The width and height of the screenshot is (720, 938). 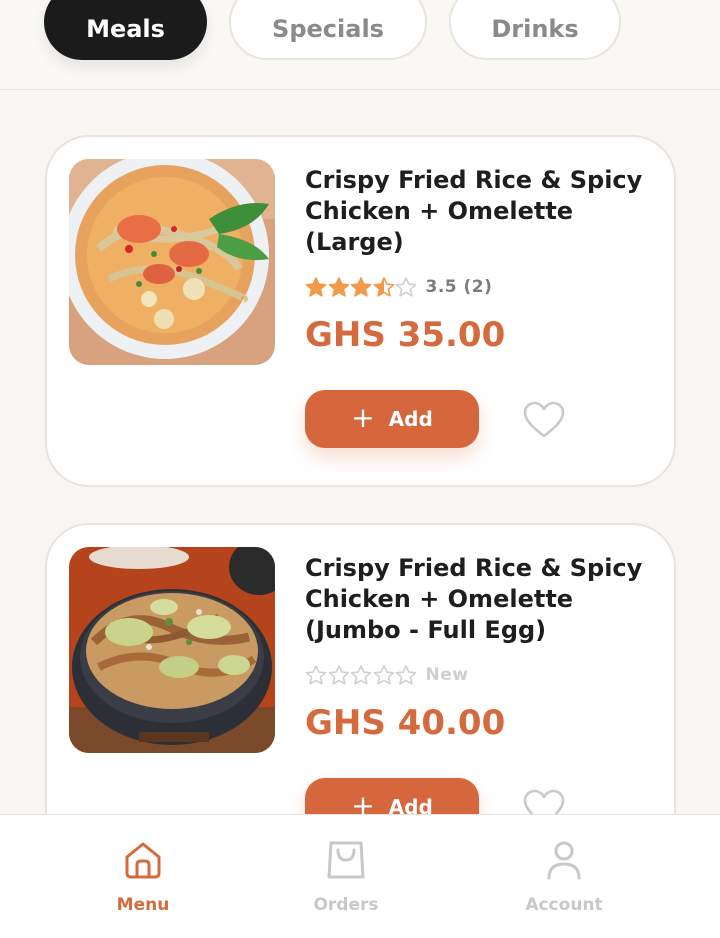 What do you see at coordinates (328, 30) in the screenshot?
I see `tab-specials: Specials` at bounding box center [328, 30].